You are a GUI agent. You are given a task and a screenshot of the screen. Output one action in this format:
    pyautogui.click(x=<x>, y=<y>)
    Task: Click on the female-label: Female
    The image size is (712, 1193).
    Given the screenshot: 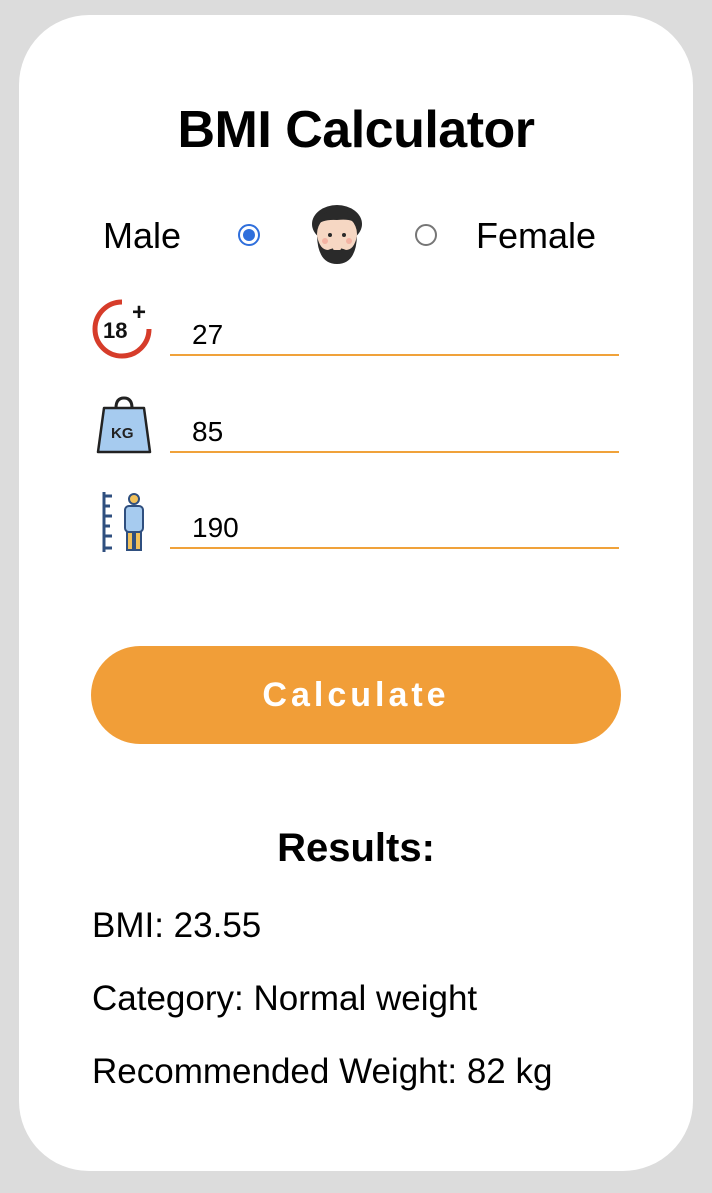 What is the action you would take?
    pyautogui.click(x=536, y=236)
    